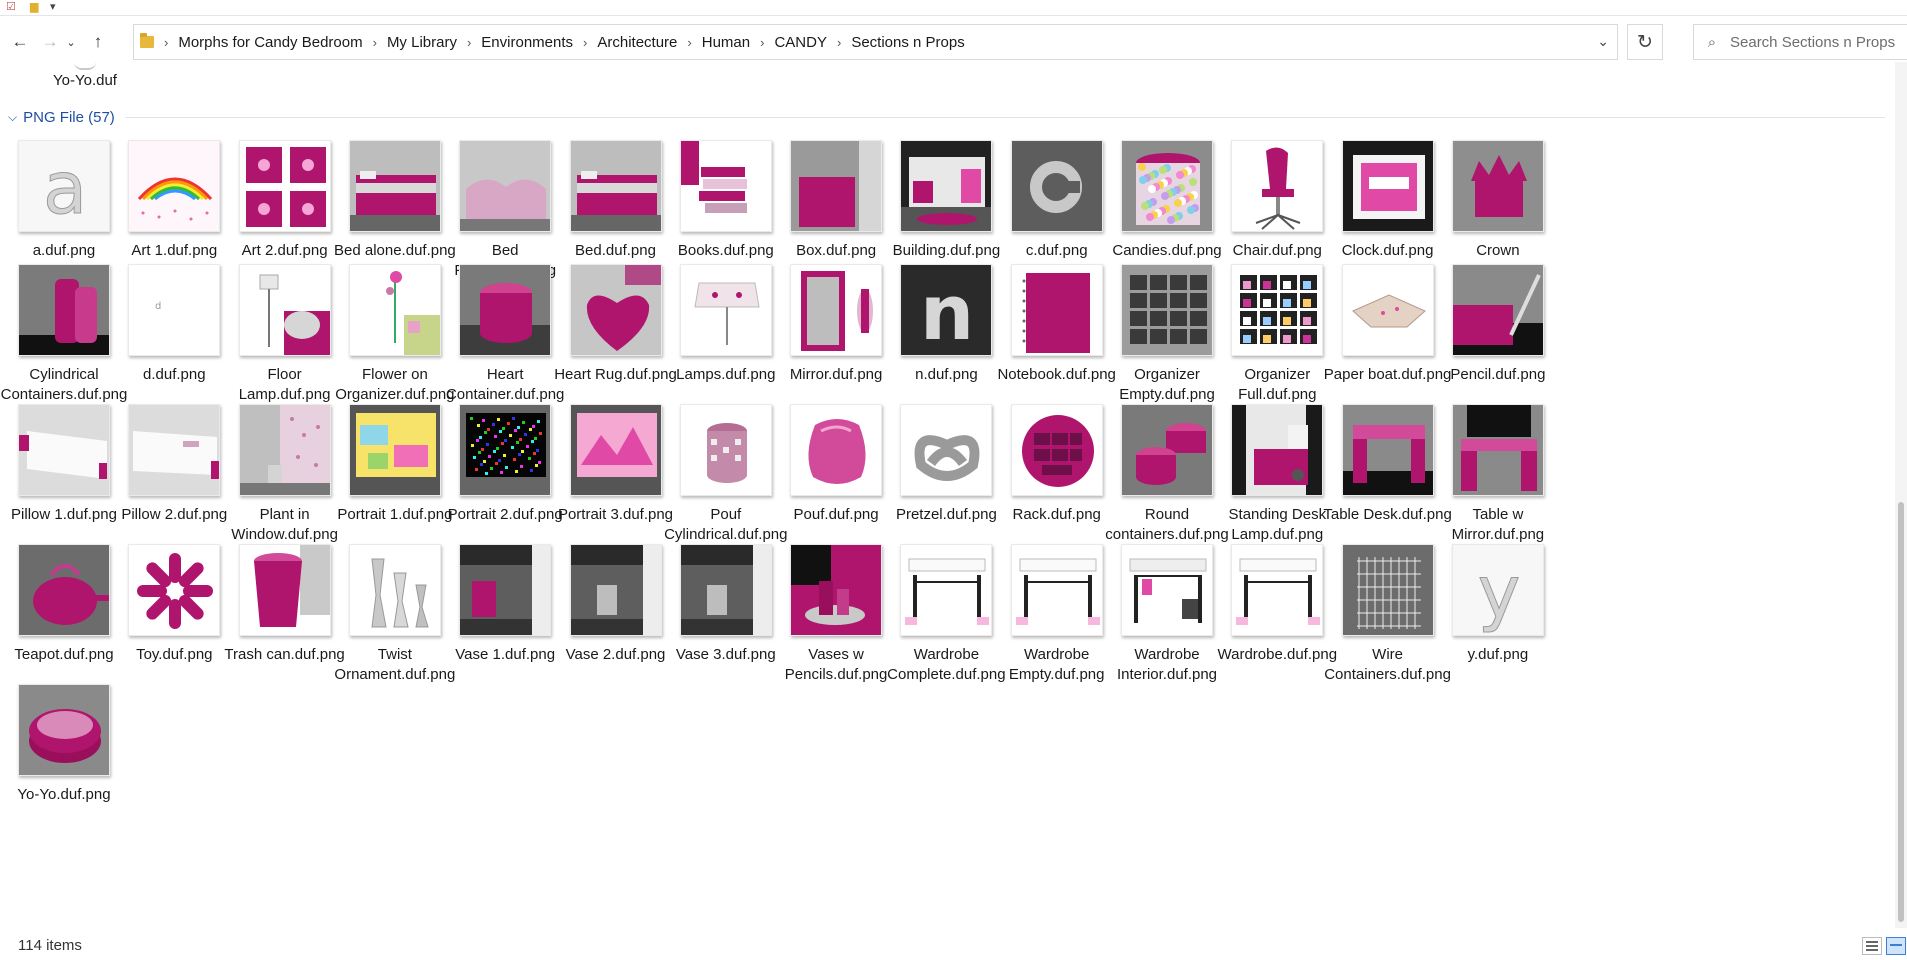 The width and height of the screenshot is (1907, 960). Describe the element at coordinates (422, 42) in the screenshot. I see `breadcrumb-item: My Library` at that location.